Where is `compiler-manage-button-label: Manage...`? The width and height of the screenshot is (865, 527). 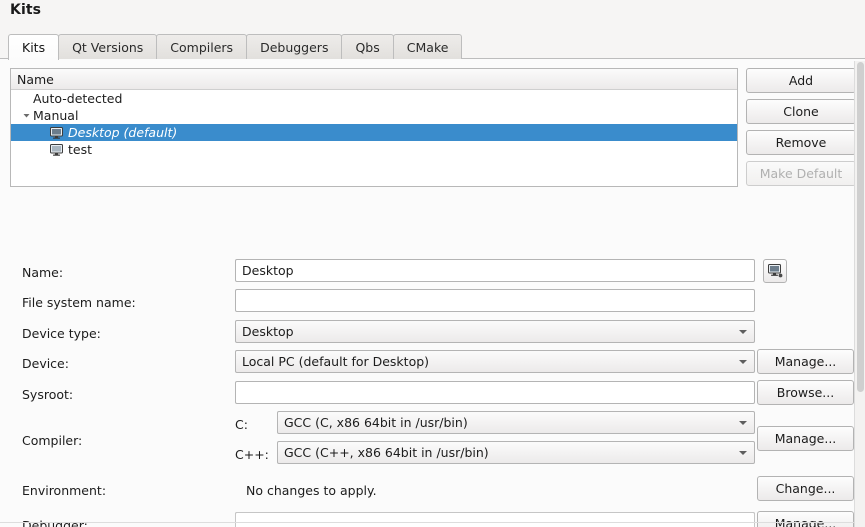
compiler-manage-button-label: Manage... is located at coordinates (805, 438).